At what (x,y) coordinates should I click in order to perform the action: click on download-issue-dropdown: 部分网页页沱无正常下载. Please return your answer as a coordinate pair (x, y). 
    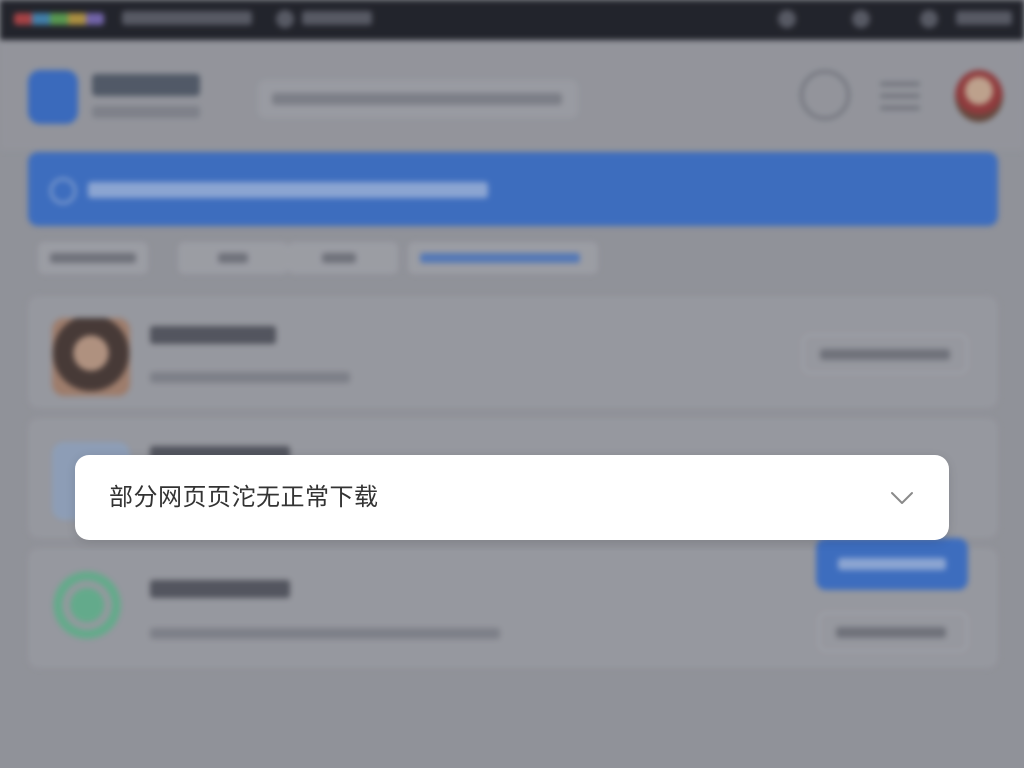
    Looking at the image, I should click on (512, 497).